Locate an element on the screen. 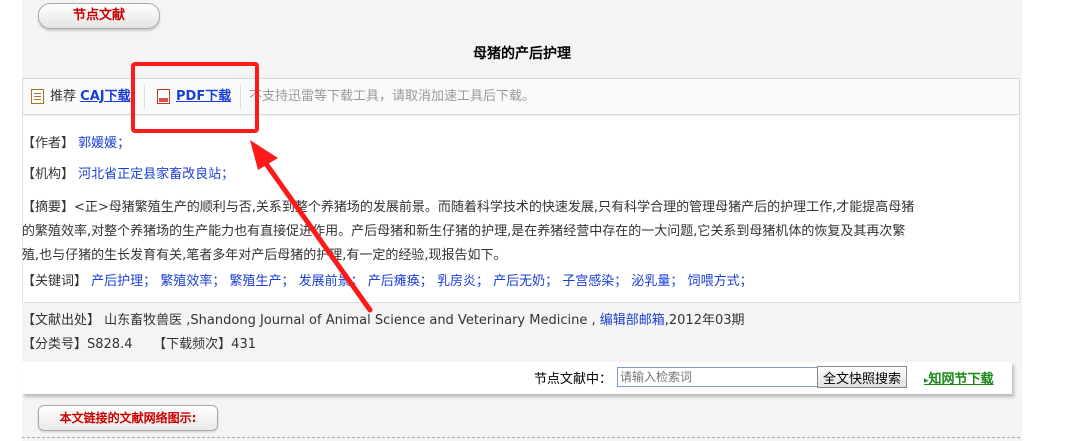 The height and width of the screenshot is (441, 1067). arrow-head is located at coordinates (264, 155).